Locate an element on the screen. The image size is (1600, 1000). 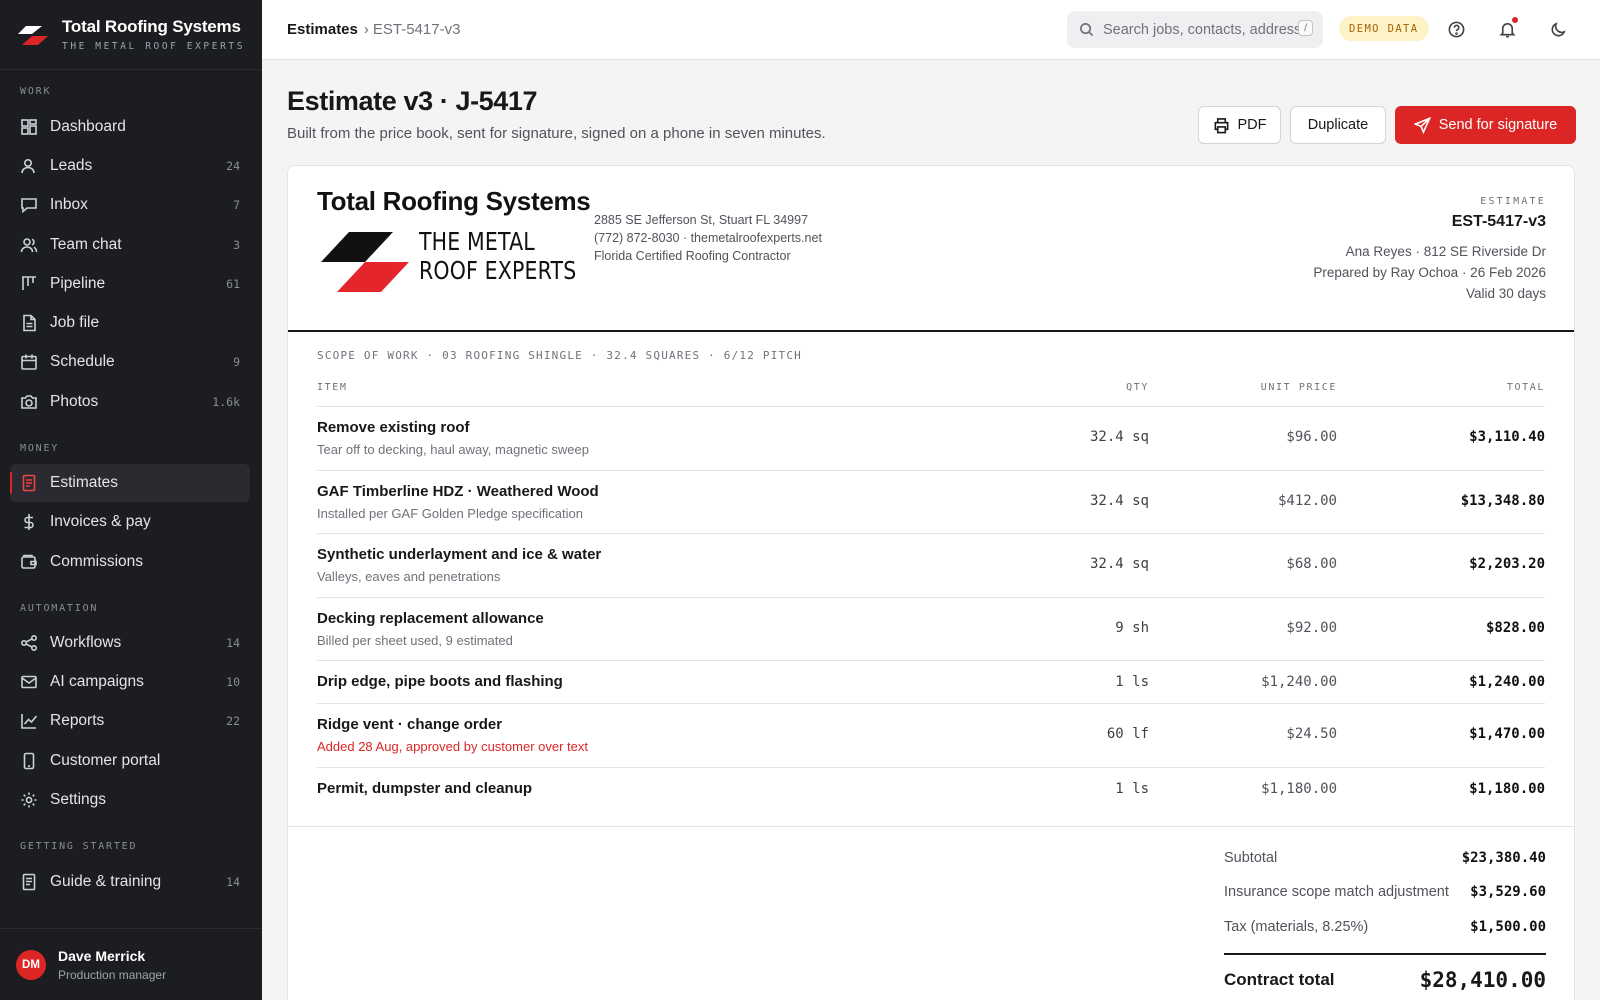
theme-toggle-button is located at coordinates (1558, 29).